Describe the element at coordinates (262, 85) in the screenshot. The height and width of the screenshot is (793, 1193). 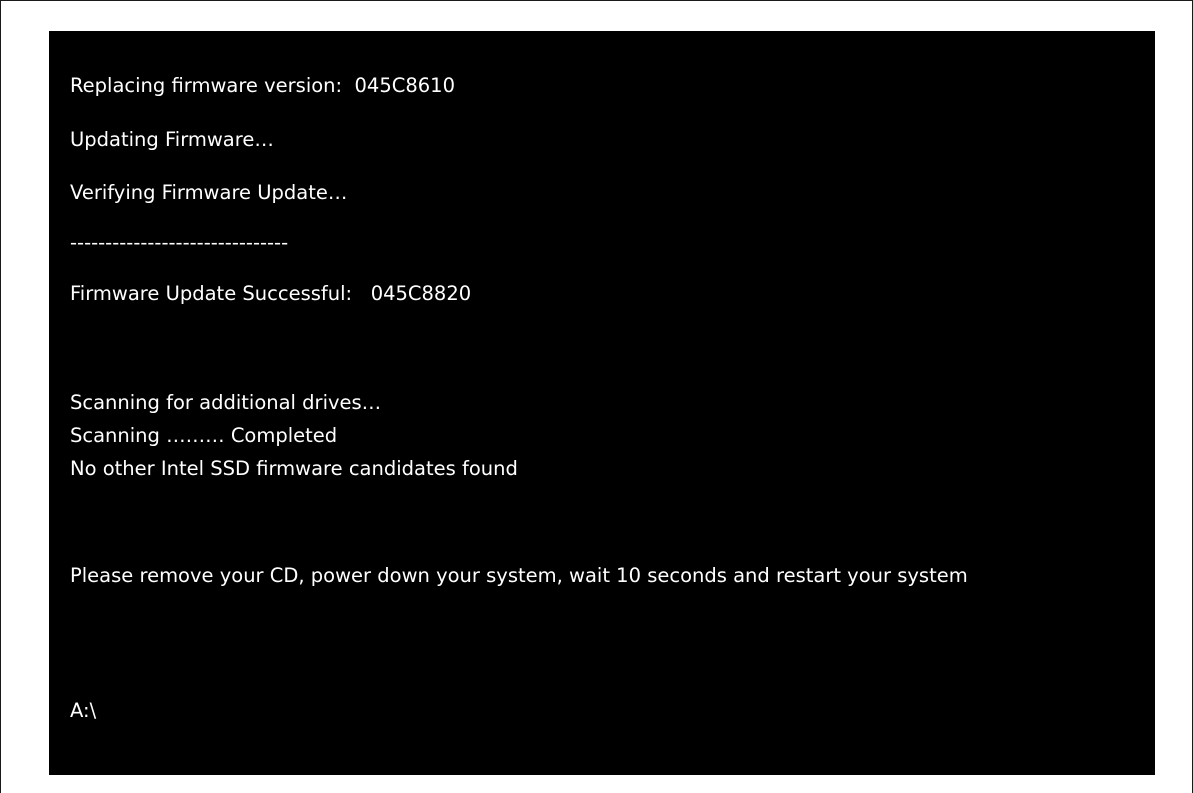
I see `replacing-firmware-line: Replacing firmware version: 045C8610` at that location.